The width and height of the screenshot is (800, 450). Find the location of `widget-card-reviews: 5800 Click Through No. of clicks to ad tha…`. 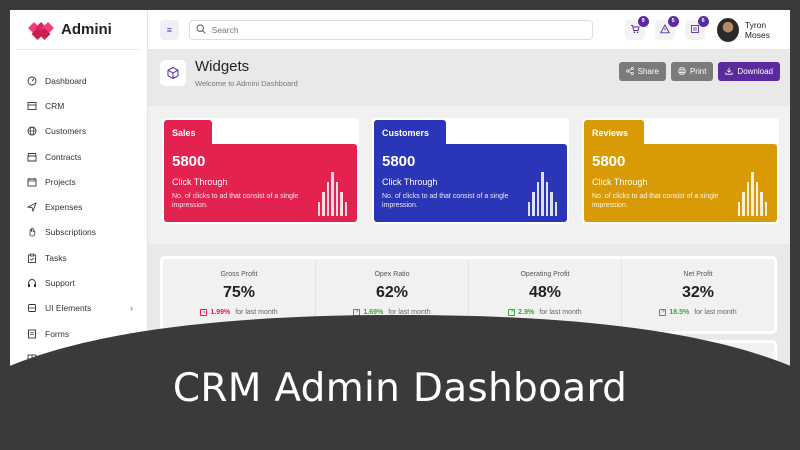

widget-card-reviews: 5800 Click Through No. of clicks to ad tha… is located at coordinates (680, 171).